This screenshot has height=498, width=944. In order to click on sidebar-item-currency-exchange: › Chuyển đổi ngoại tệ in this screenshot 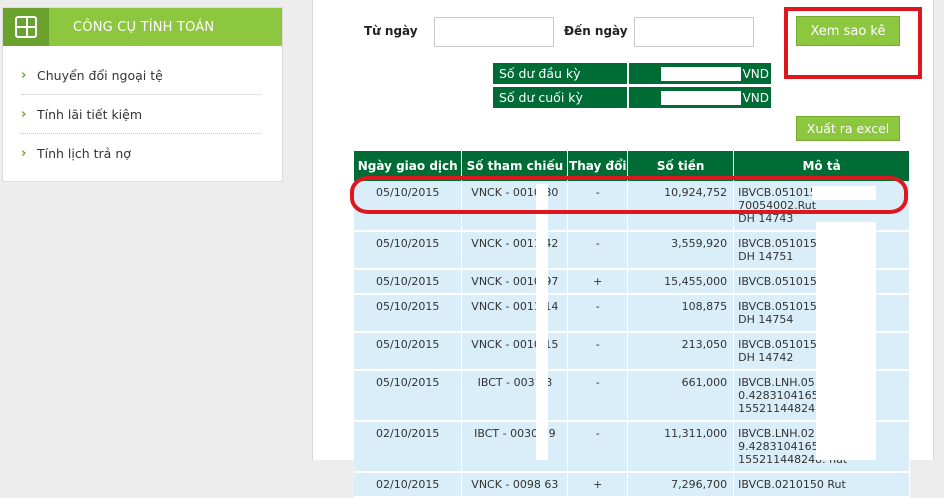, I will do `click(140, 75)`.